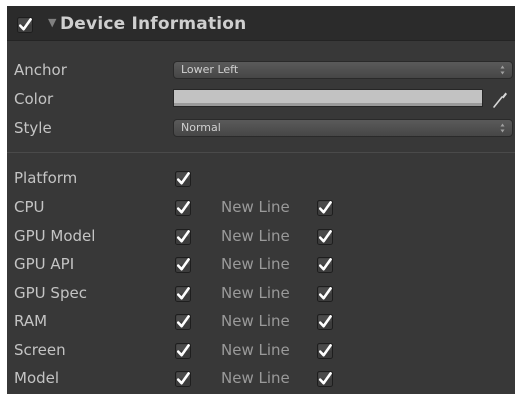  Describe the element at coordinates (183, 322) in the screenshot. I see `ram-checkbox` at that location.